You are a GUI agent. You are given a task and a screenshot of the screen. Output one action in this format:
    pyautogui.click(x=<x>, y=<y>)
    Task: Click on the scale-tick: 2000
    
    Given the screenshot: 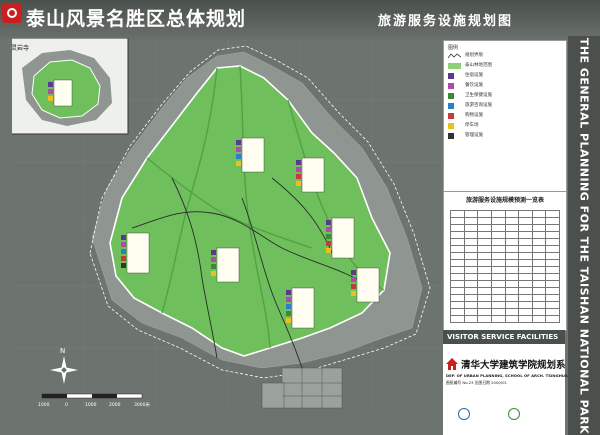 What is the action you would take?
    pyautogui.click(x=115, y=405)
    